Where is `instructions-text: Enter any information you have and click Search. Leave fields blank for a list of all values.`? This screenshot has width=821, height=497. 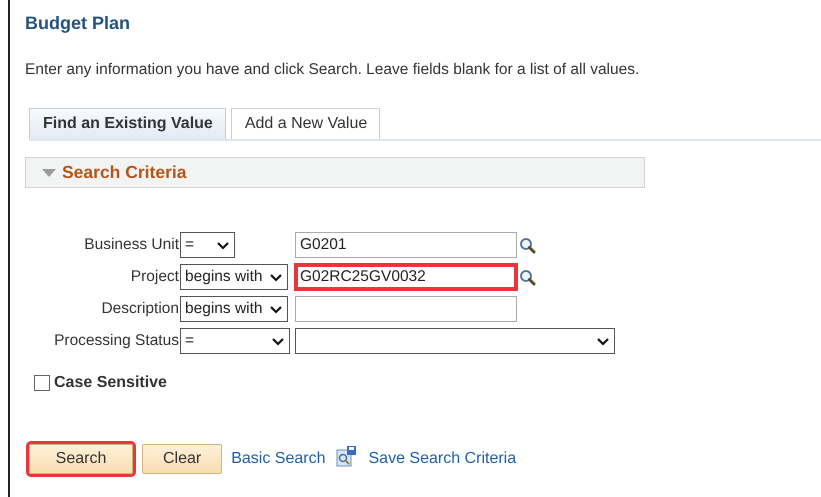 instructions-text: Enter any information you have and click Search. Leave fields blank for a list of all values. is located at coordinates (332, 70).